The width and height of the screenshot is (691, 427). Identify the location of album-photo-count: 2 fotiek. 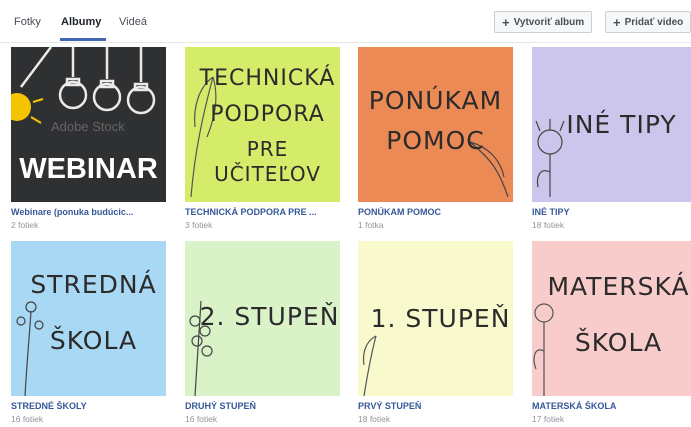
(25, 225).